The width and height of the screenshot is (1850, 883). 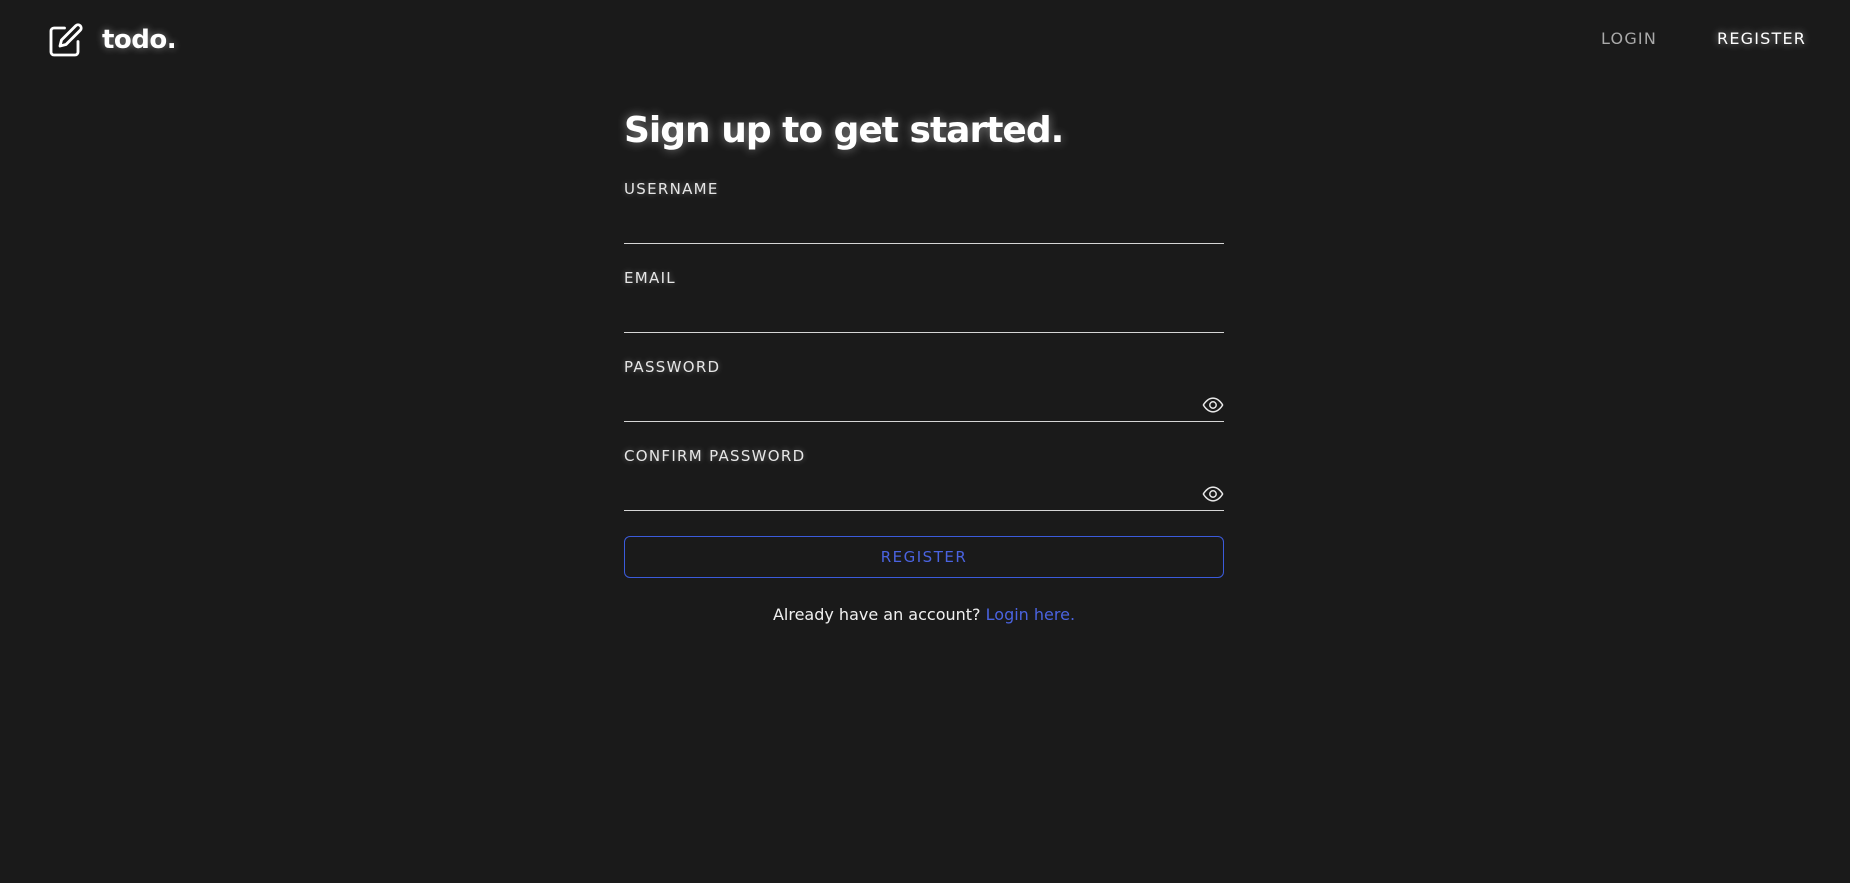 What do you see at coordinates (1629, 38) in the screenshot?
I see `nav-login-link: LOGIN` at bounding box center [1629, 38].